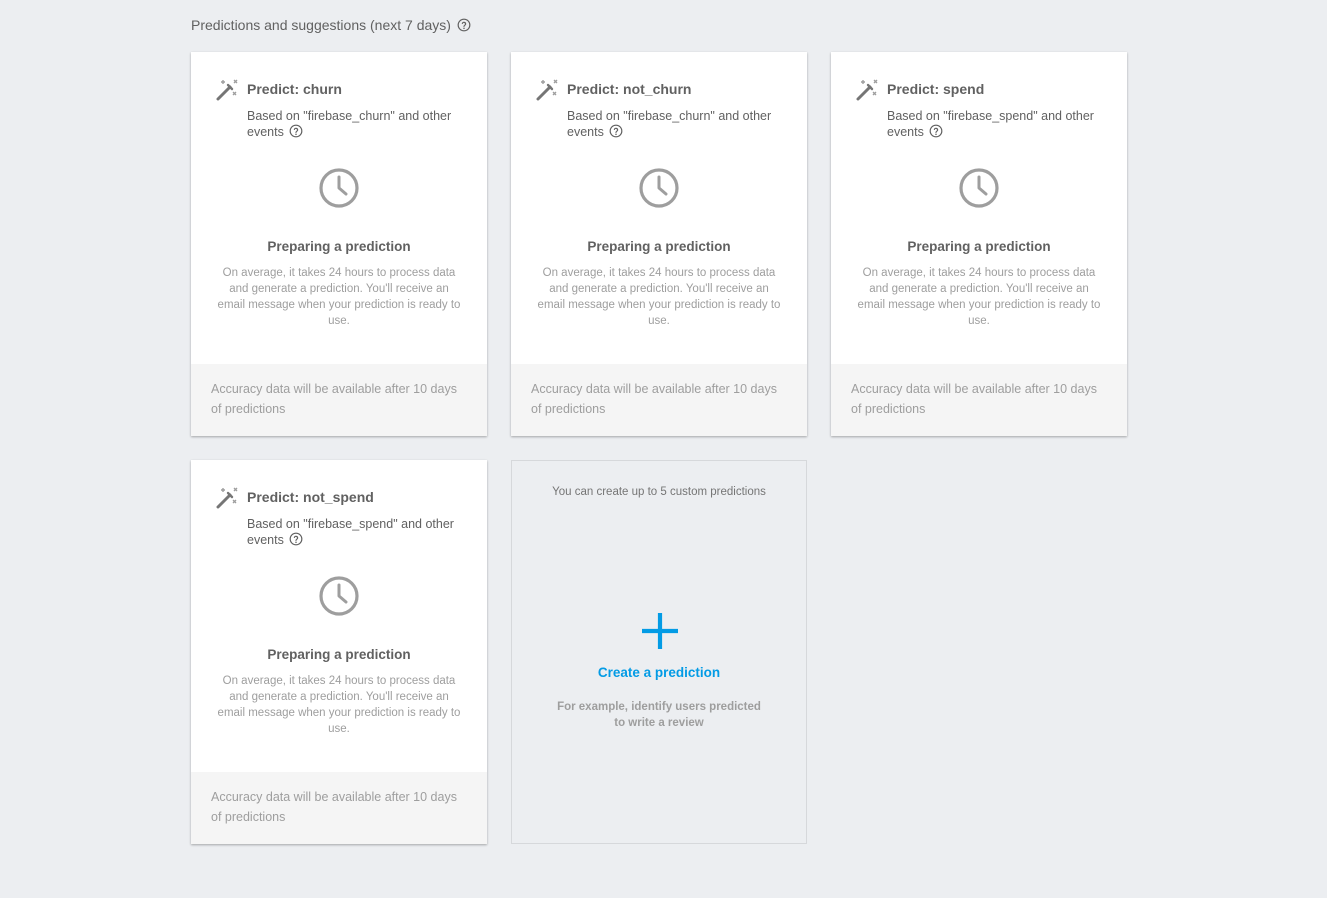 Image resolution: width=1327 pixels, height=898 pixels. What do you see at coordinates (659, 672) in the screenshot?
I see `create-prediction-link: Create a prediction` at bounding box center [659, 672].